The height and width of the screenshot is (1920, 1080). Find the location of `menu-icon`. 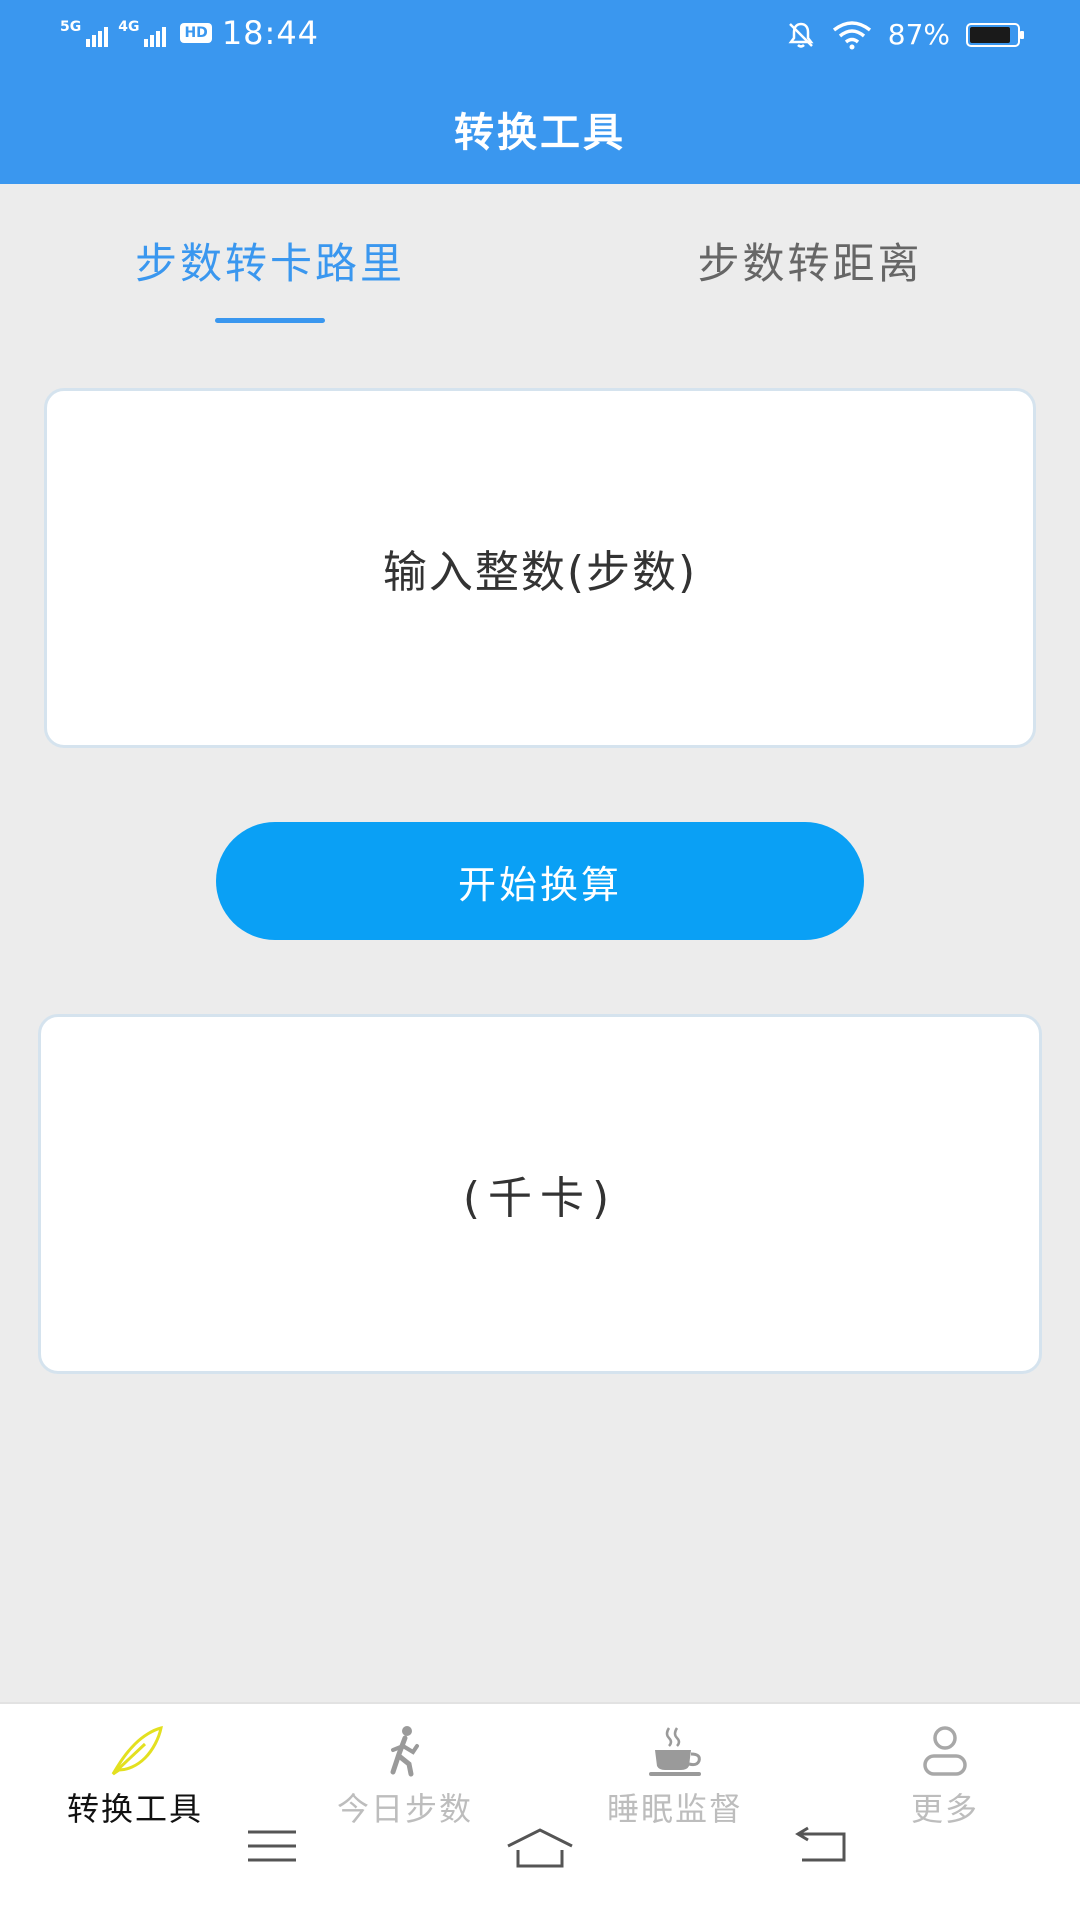

menu-icon is located at coordinates (272, 1846).